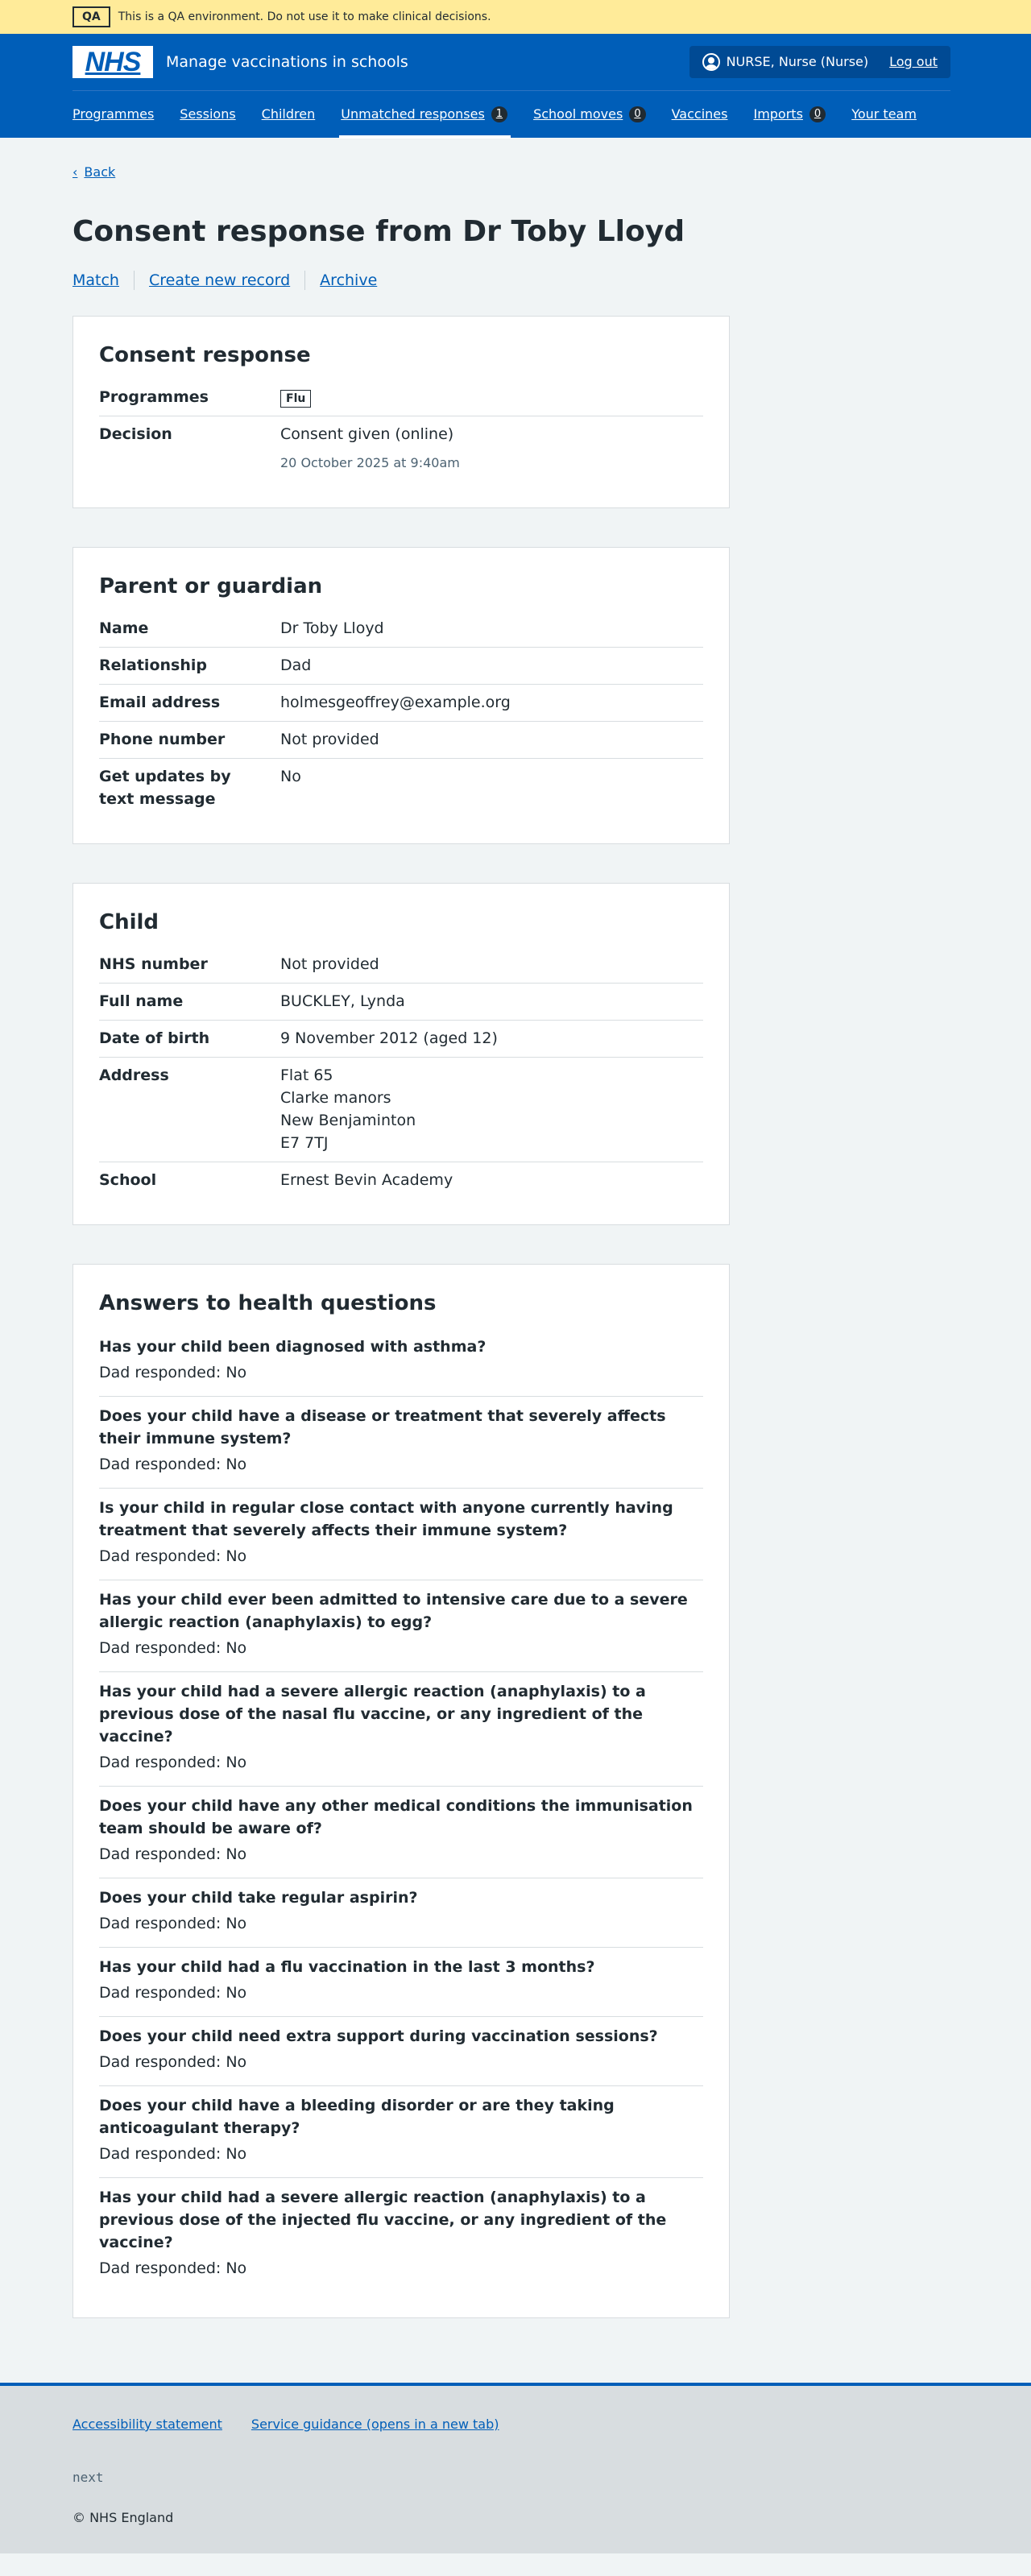 Image resolution: width=1031 pixels, height=2576 pixels. What do you see at coordinates (218, 280) in the screenshot?
I see `create-new-record-link: Create new record` at bounding box center [218, 280].